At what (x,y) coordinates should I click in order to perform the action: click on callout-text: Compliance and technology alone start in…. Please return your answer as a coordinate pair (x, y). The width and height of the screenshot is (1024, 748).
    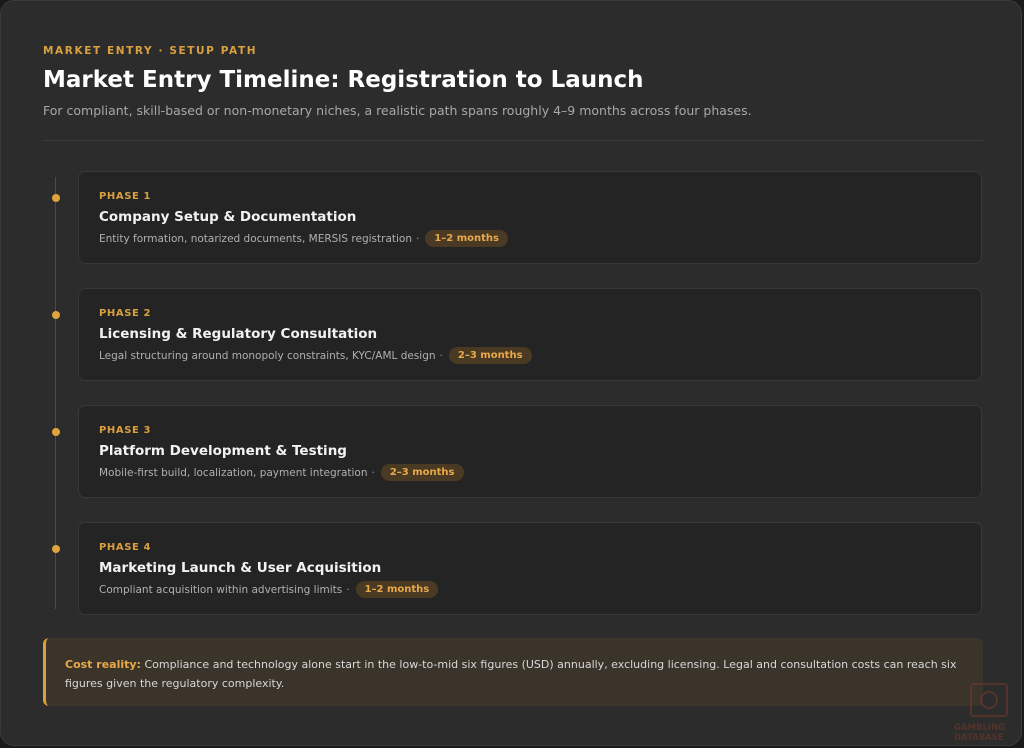
    Looking at the image, I should click on (511, 674).